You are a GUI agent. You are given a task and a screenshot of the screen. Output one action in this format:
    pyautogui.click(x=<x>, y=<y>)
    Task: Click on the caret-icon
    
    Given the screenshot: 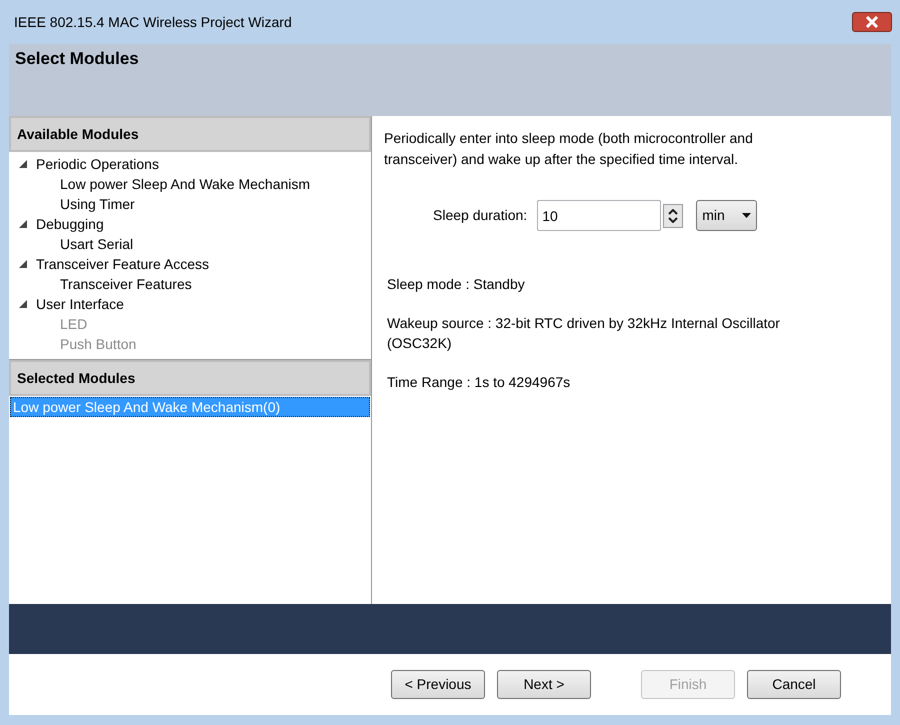 What is the action you would take?
    pyautogui.click(x=747, y=215)
    